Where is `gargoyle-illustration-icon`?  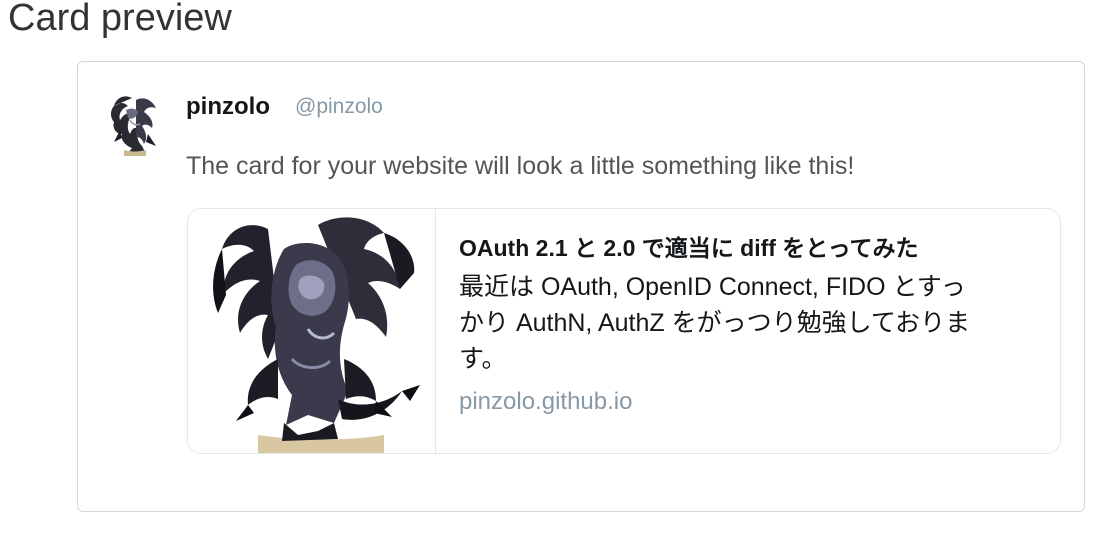 gargoyle-illustration-icon is located at coordinates (312, 331).